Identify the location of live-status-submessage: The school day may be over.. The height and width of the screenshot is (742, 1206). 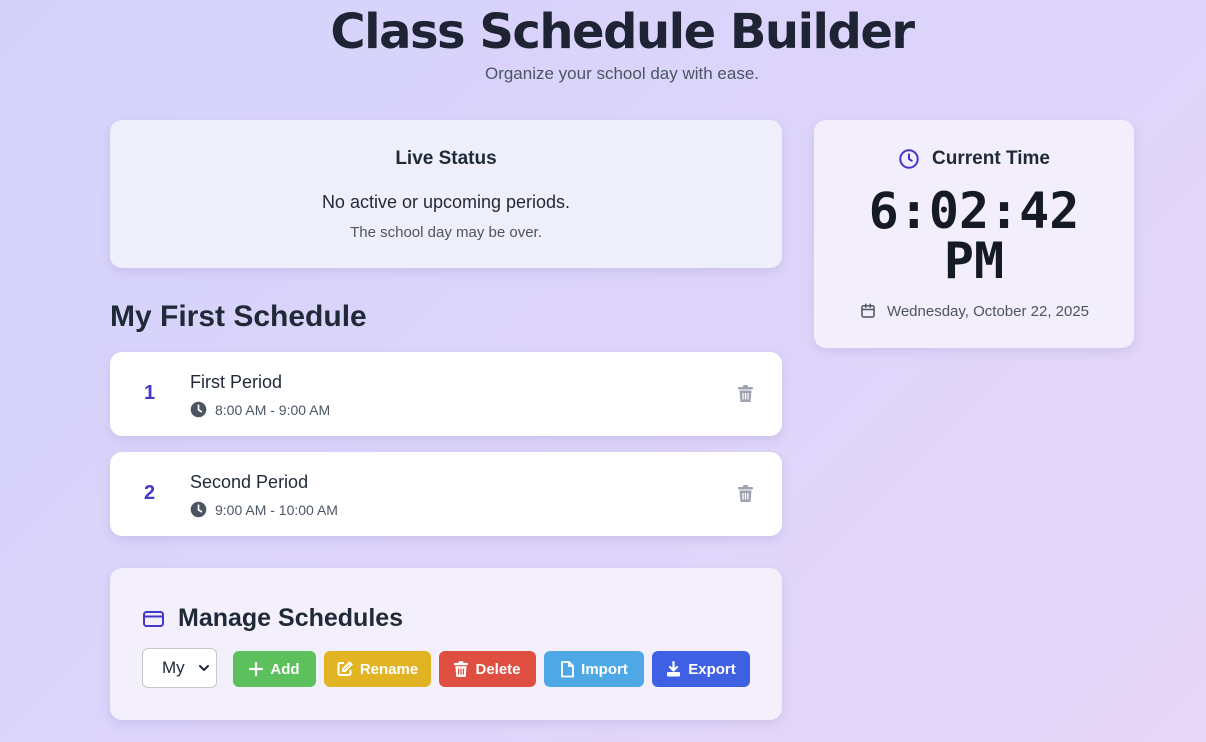
(446, 232).